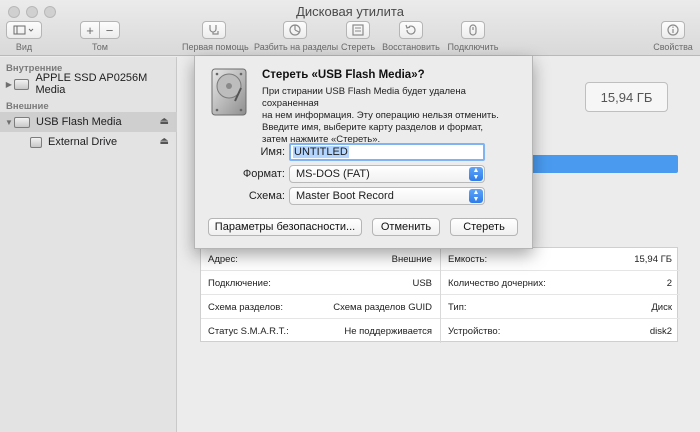 This screenshot has height=432, width=700. I want to click on erase-label: Стереть, so click(358, 47).